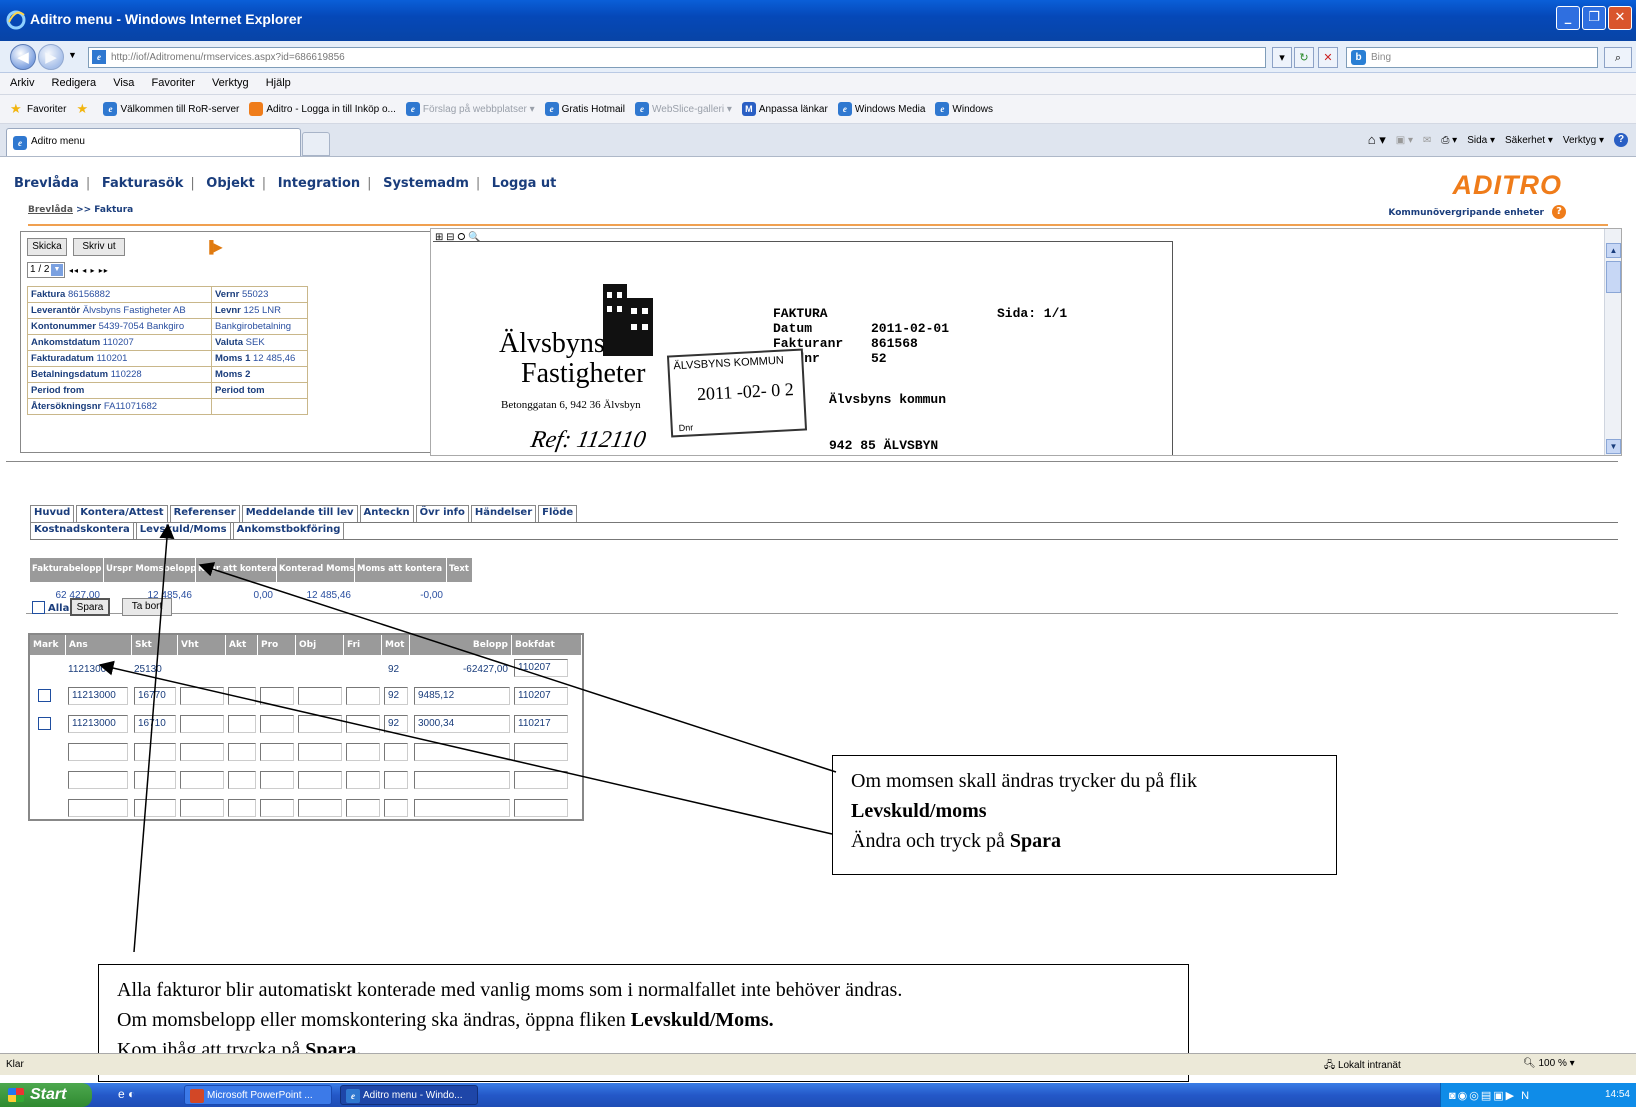  Describe the element at coordinates (20, 81) in the screenshot. I see `menu-arkiv: Arkiv` at that location.